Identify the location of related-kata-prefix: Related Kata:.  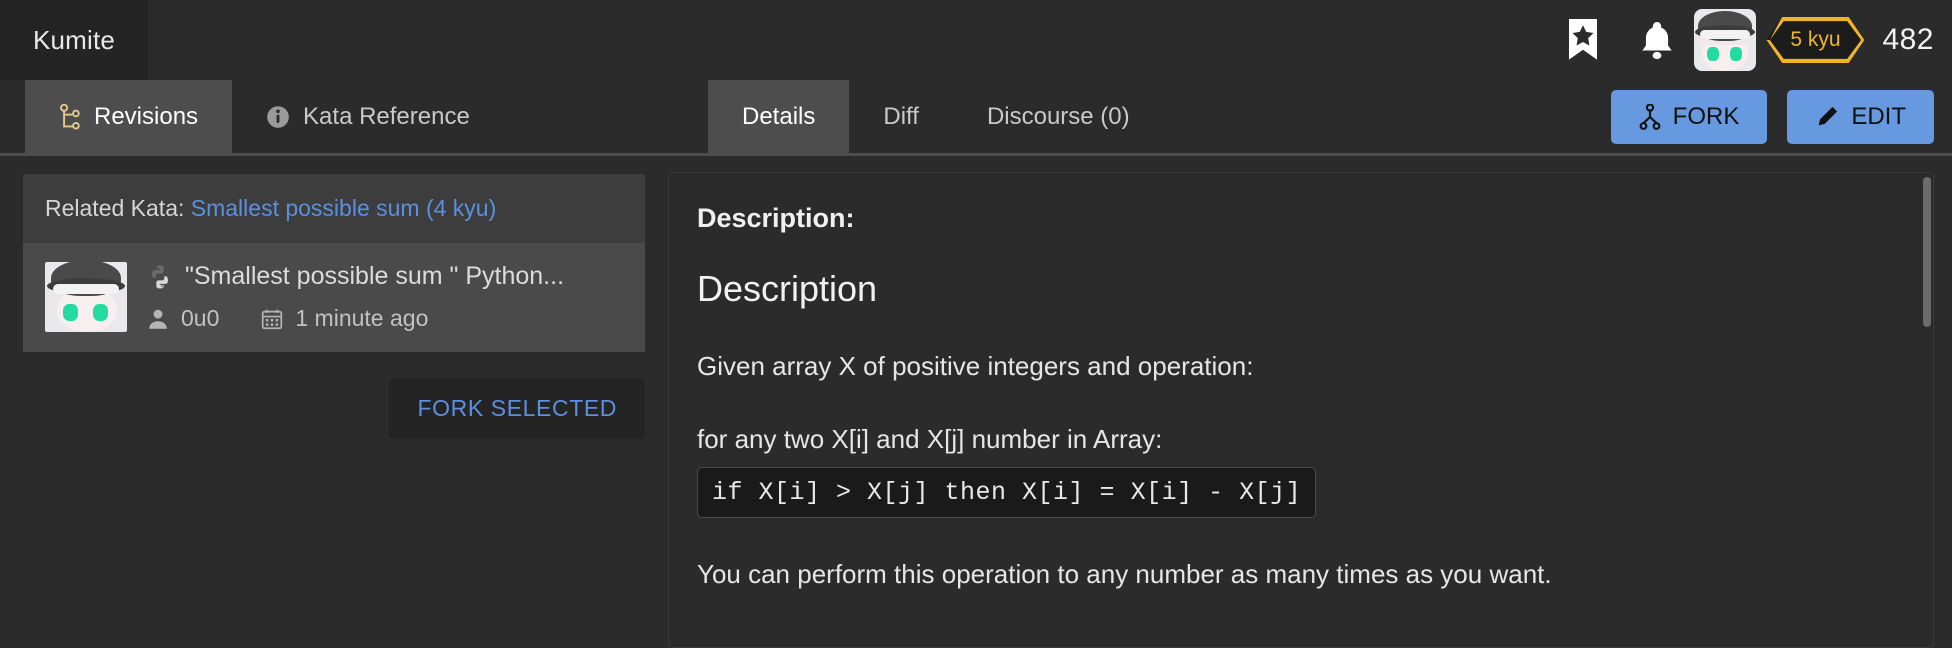
(115, 208).